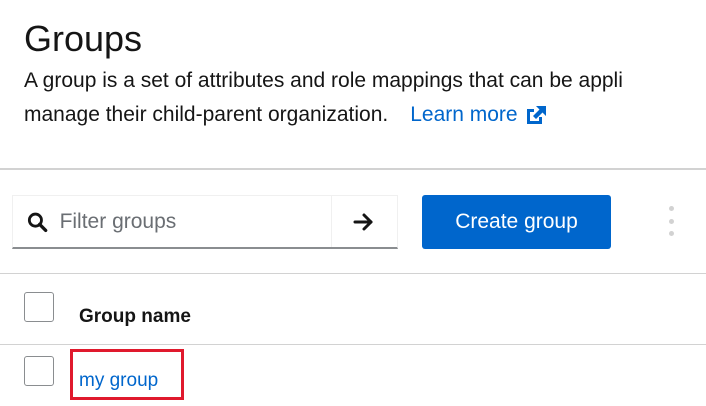 The height and width of the screenshot is (406, 706). What do you see at coordinates (39, 307) in the screenshot?
I see `select-all-checkbox` at bounding box center [39, 307].